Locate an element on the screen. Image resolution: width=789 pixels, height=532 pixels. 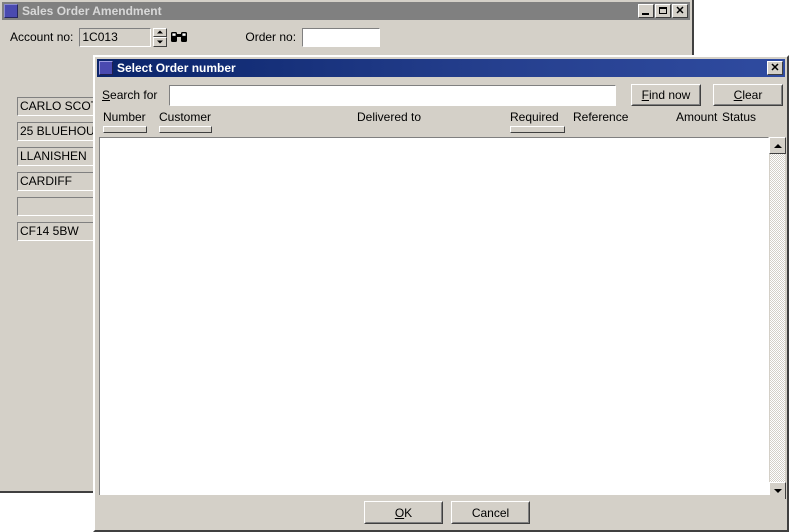
order-no-label: Order no: is located at coordinates (271, 37).